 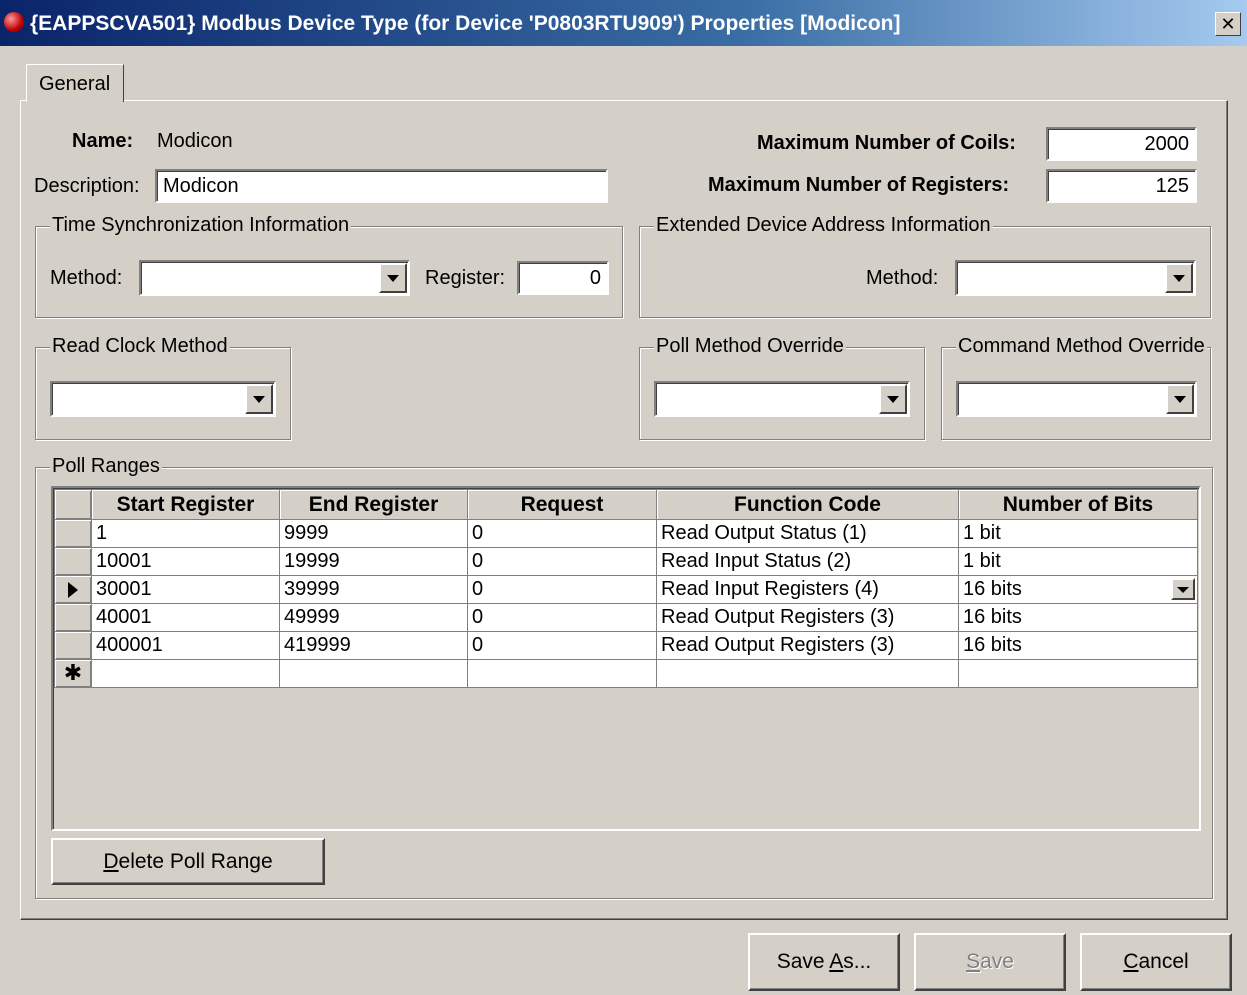 What do you see at coordinates (886, 143) in the screenshot?
I see `max-coils-label: Maximum Number of Coils:` at bounding box center [886, 143].